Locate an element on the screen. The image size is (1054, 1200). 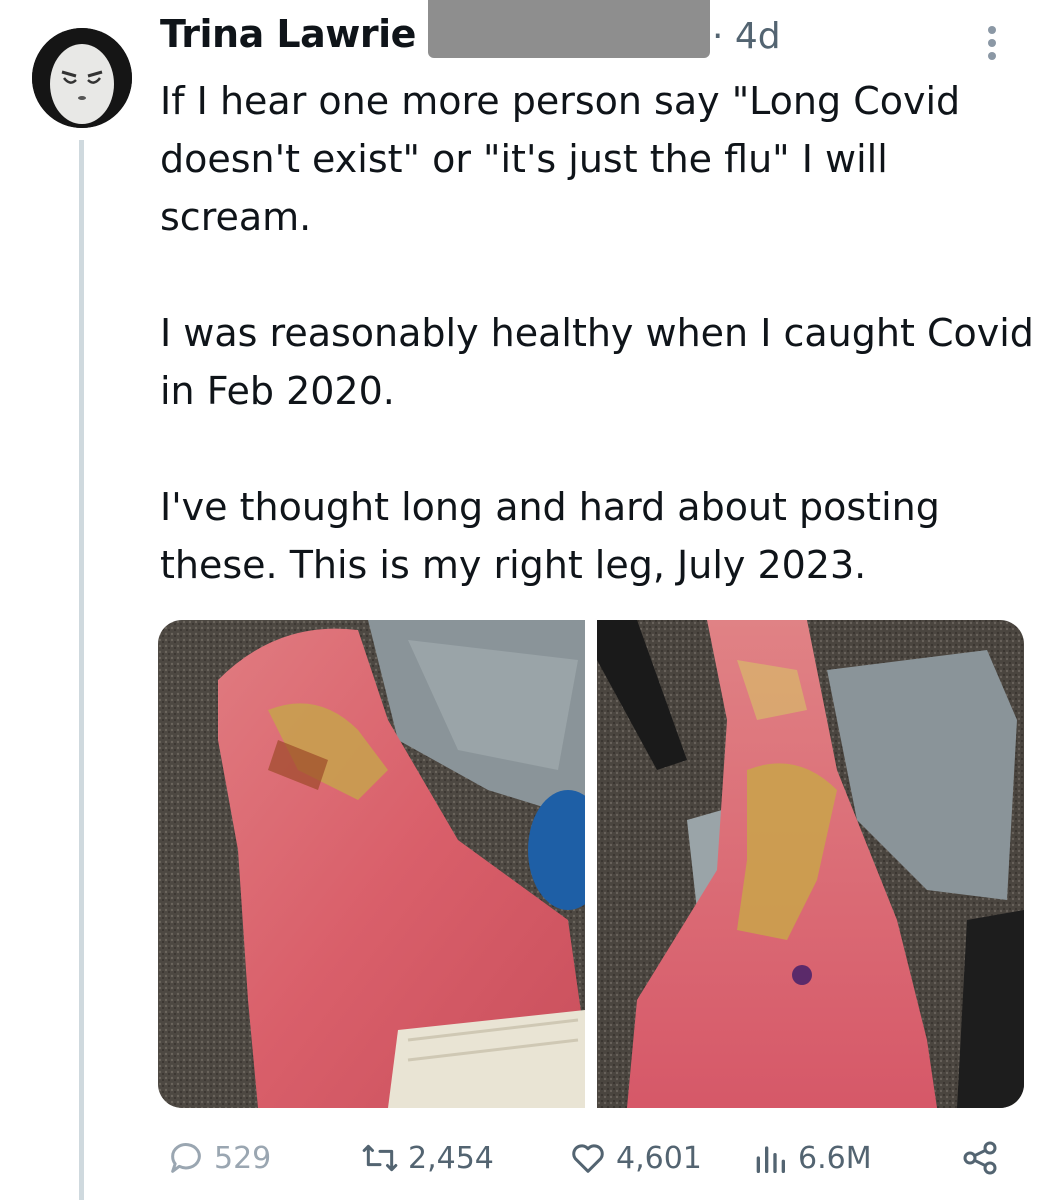
like-count: 4,601 is located at coordinates (659, 1158).